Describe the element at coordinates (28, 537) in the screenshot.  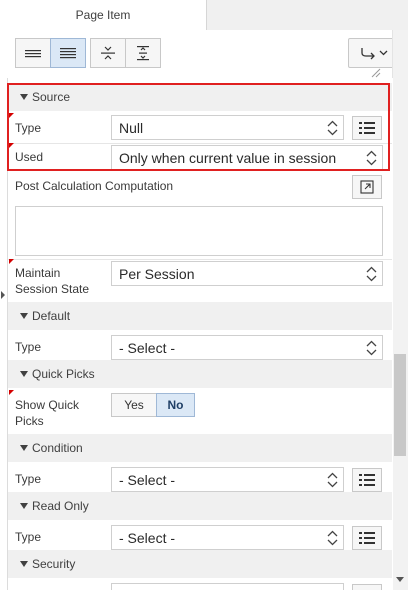
I see `read-only-type-label: Type` at that location.